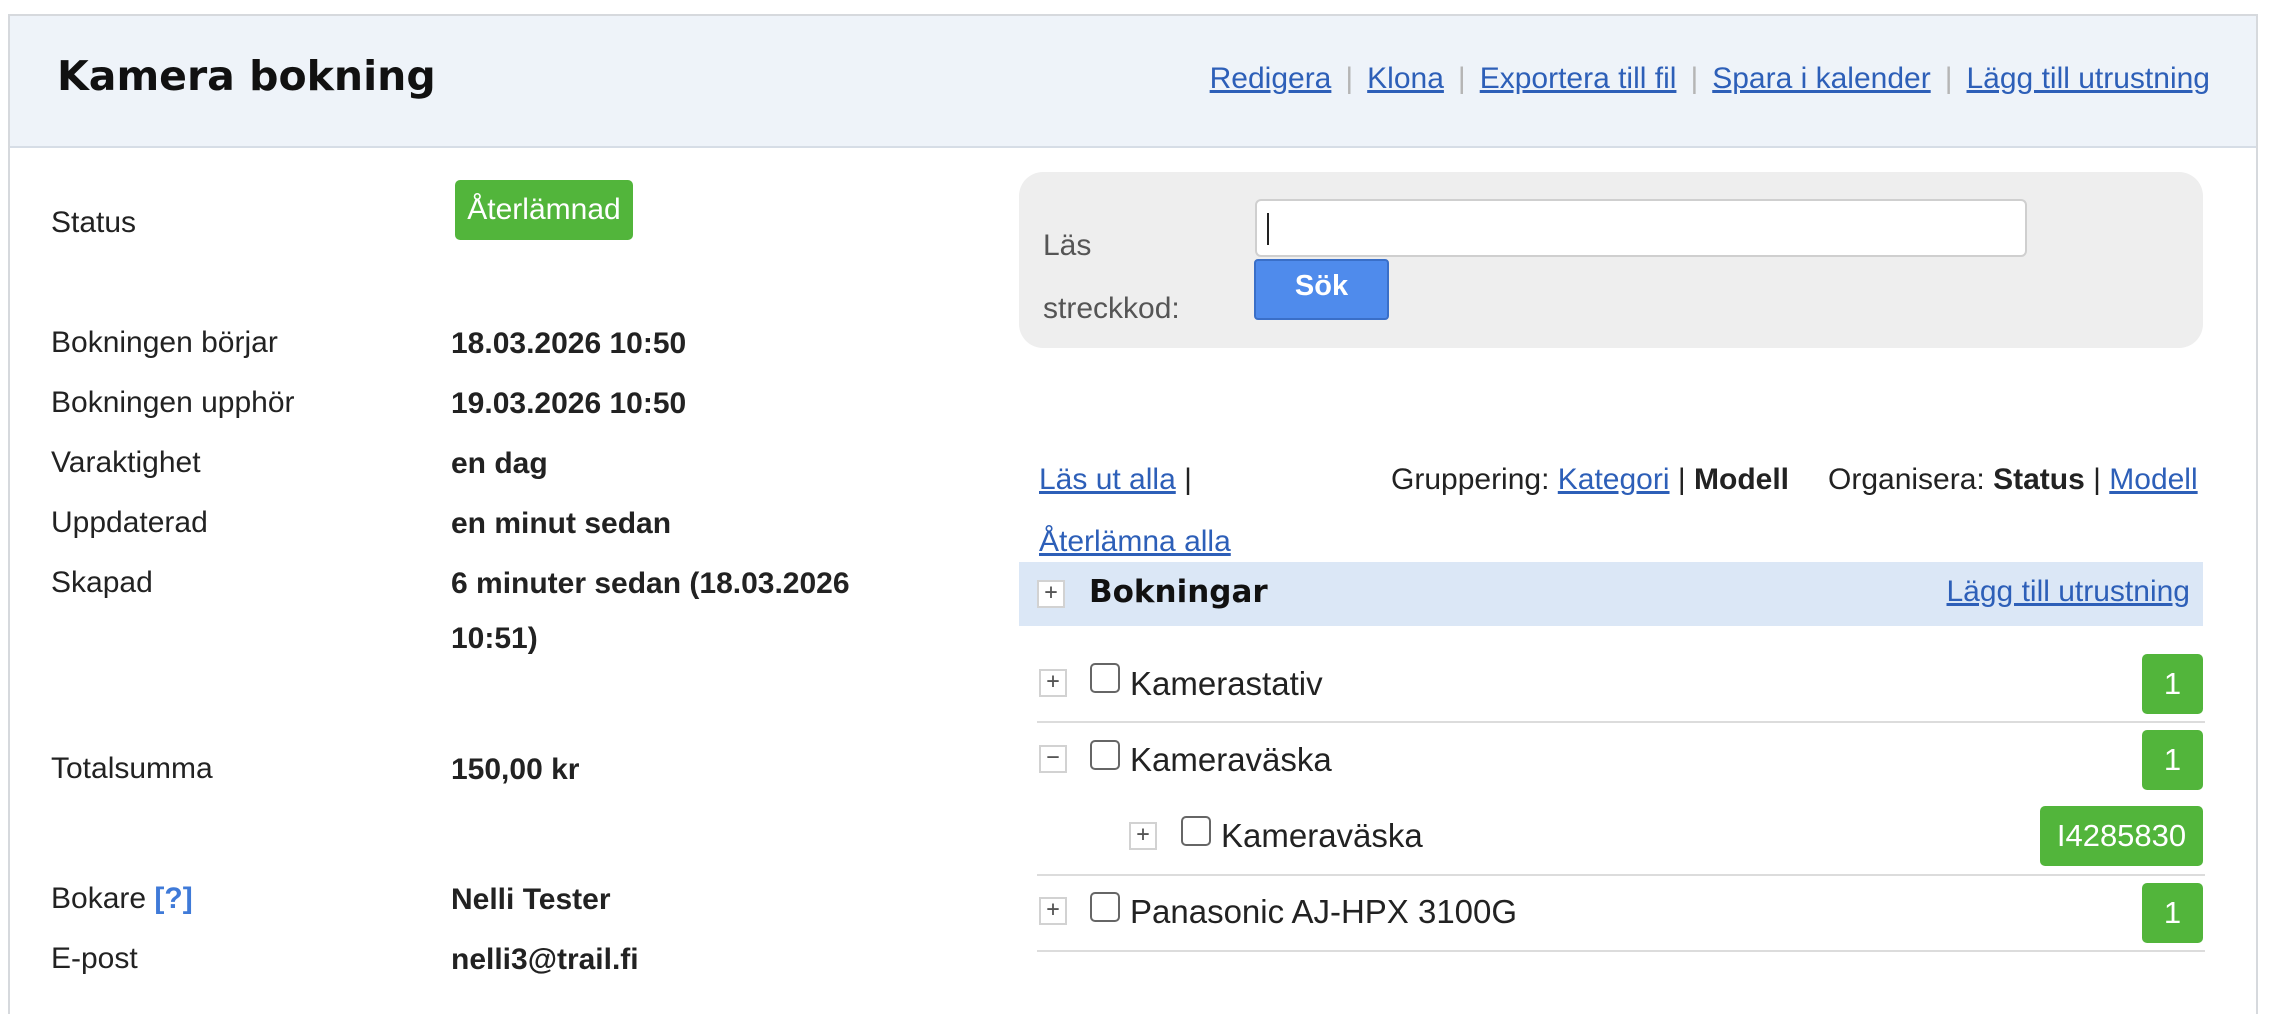  Describe the element at coordinates (531, 899) in the screenshot. I see `booker-value: Nelli Tester` at that location.